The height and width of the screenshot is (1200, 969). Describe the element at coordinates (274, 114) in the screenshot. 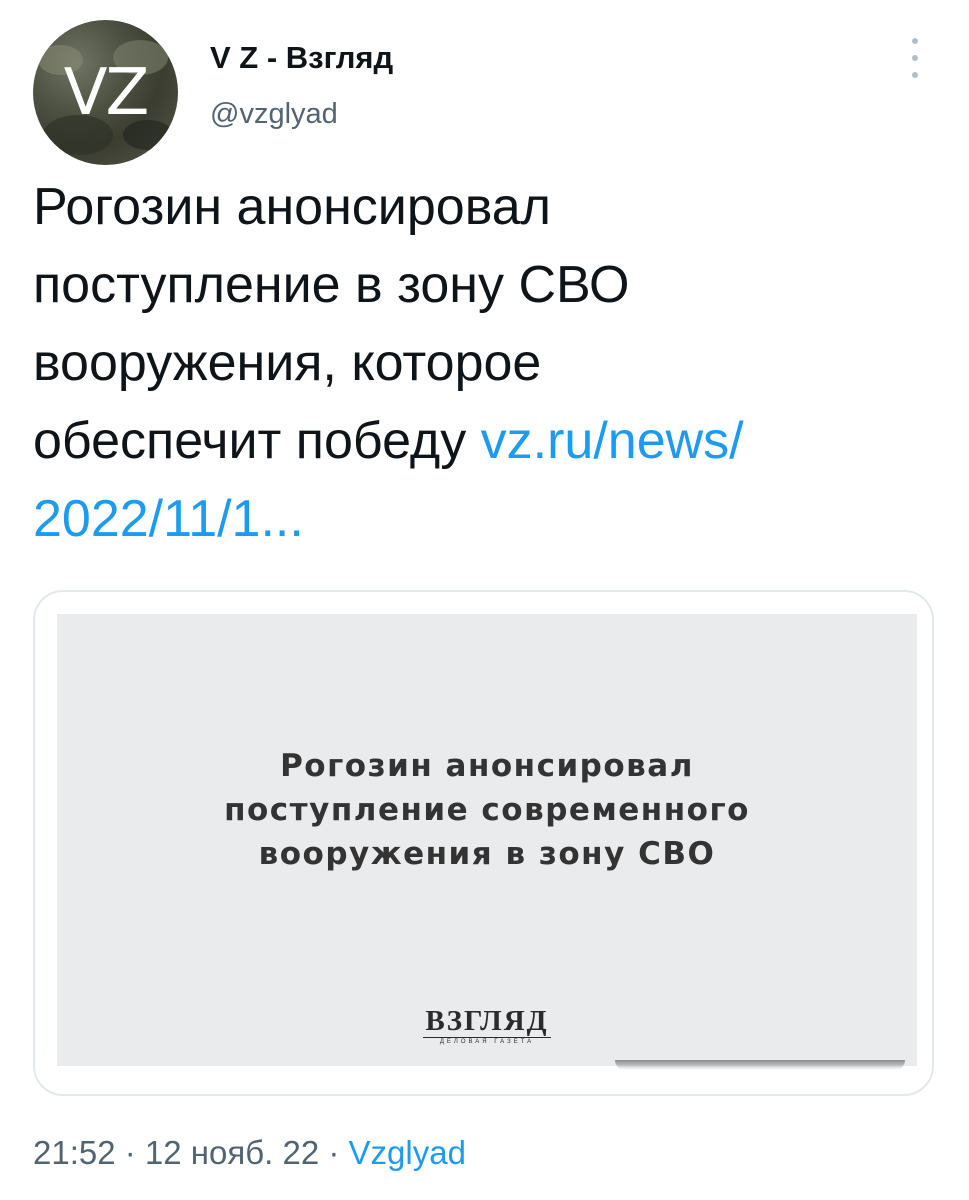

I see `author-handle: @vzglyad` at that location.